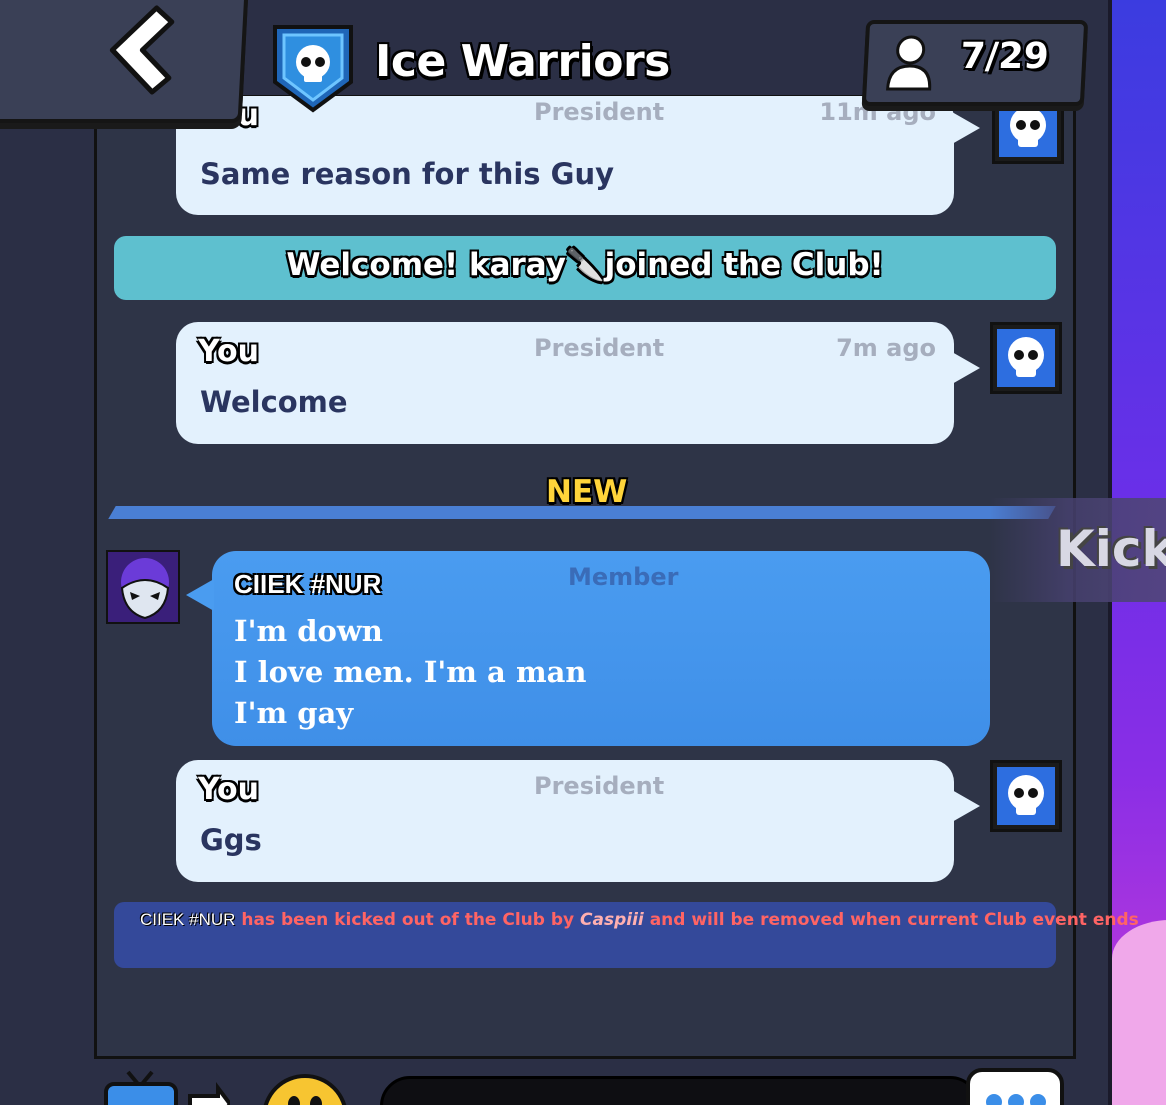  I want to click on kick-button: Kick, so click(1111, 549).